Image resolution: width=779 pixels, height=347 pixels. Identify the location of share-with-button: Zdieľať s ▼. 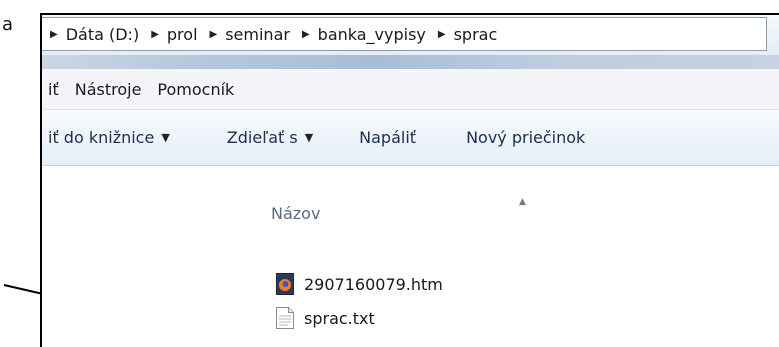
(270, 137).